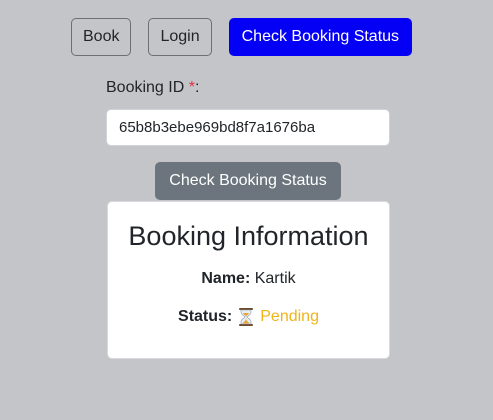  Describe the element at coordinates (248, 236) in the screenshot. I see `booking-information-title: Booking Information` at that location.